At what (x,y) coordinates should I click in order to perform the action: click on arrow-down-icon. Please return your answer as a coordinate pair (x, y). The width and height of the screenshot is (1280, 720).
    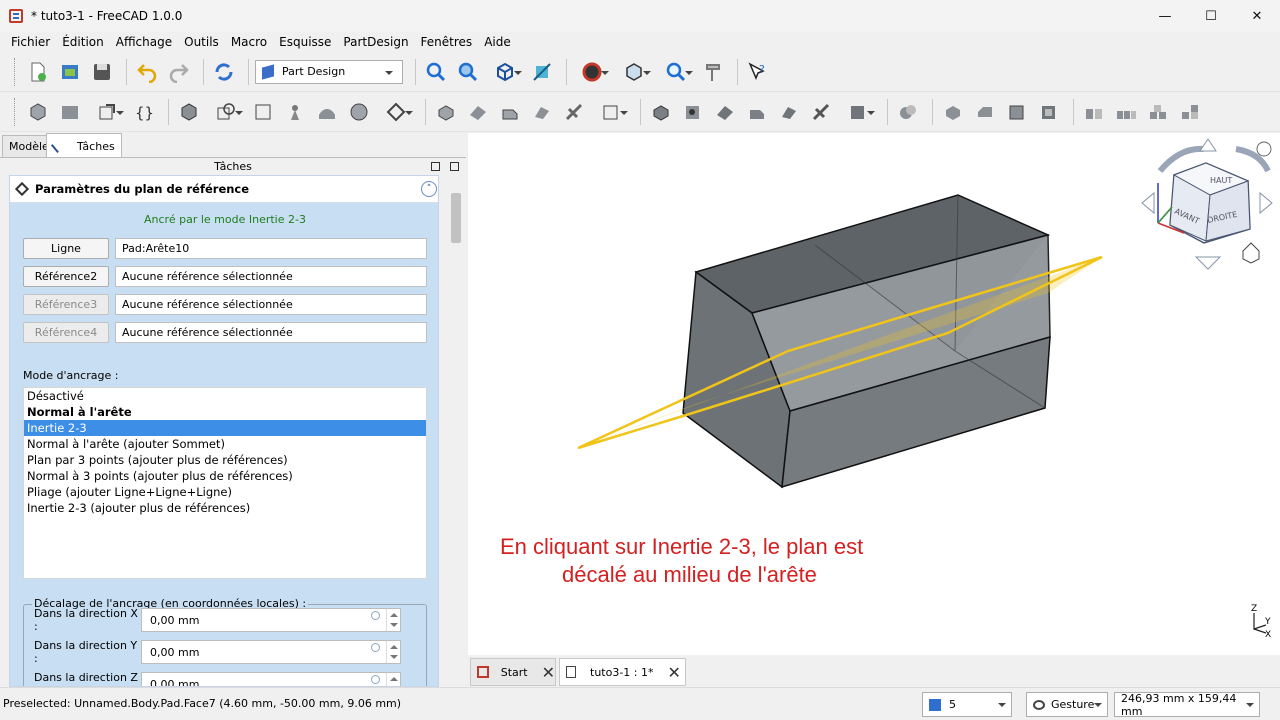
    Looking at the image, I should click on (1208, 263).